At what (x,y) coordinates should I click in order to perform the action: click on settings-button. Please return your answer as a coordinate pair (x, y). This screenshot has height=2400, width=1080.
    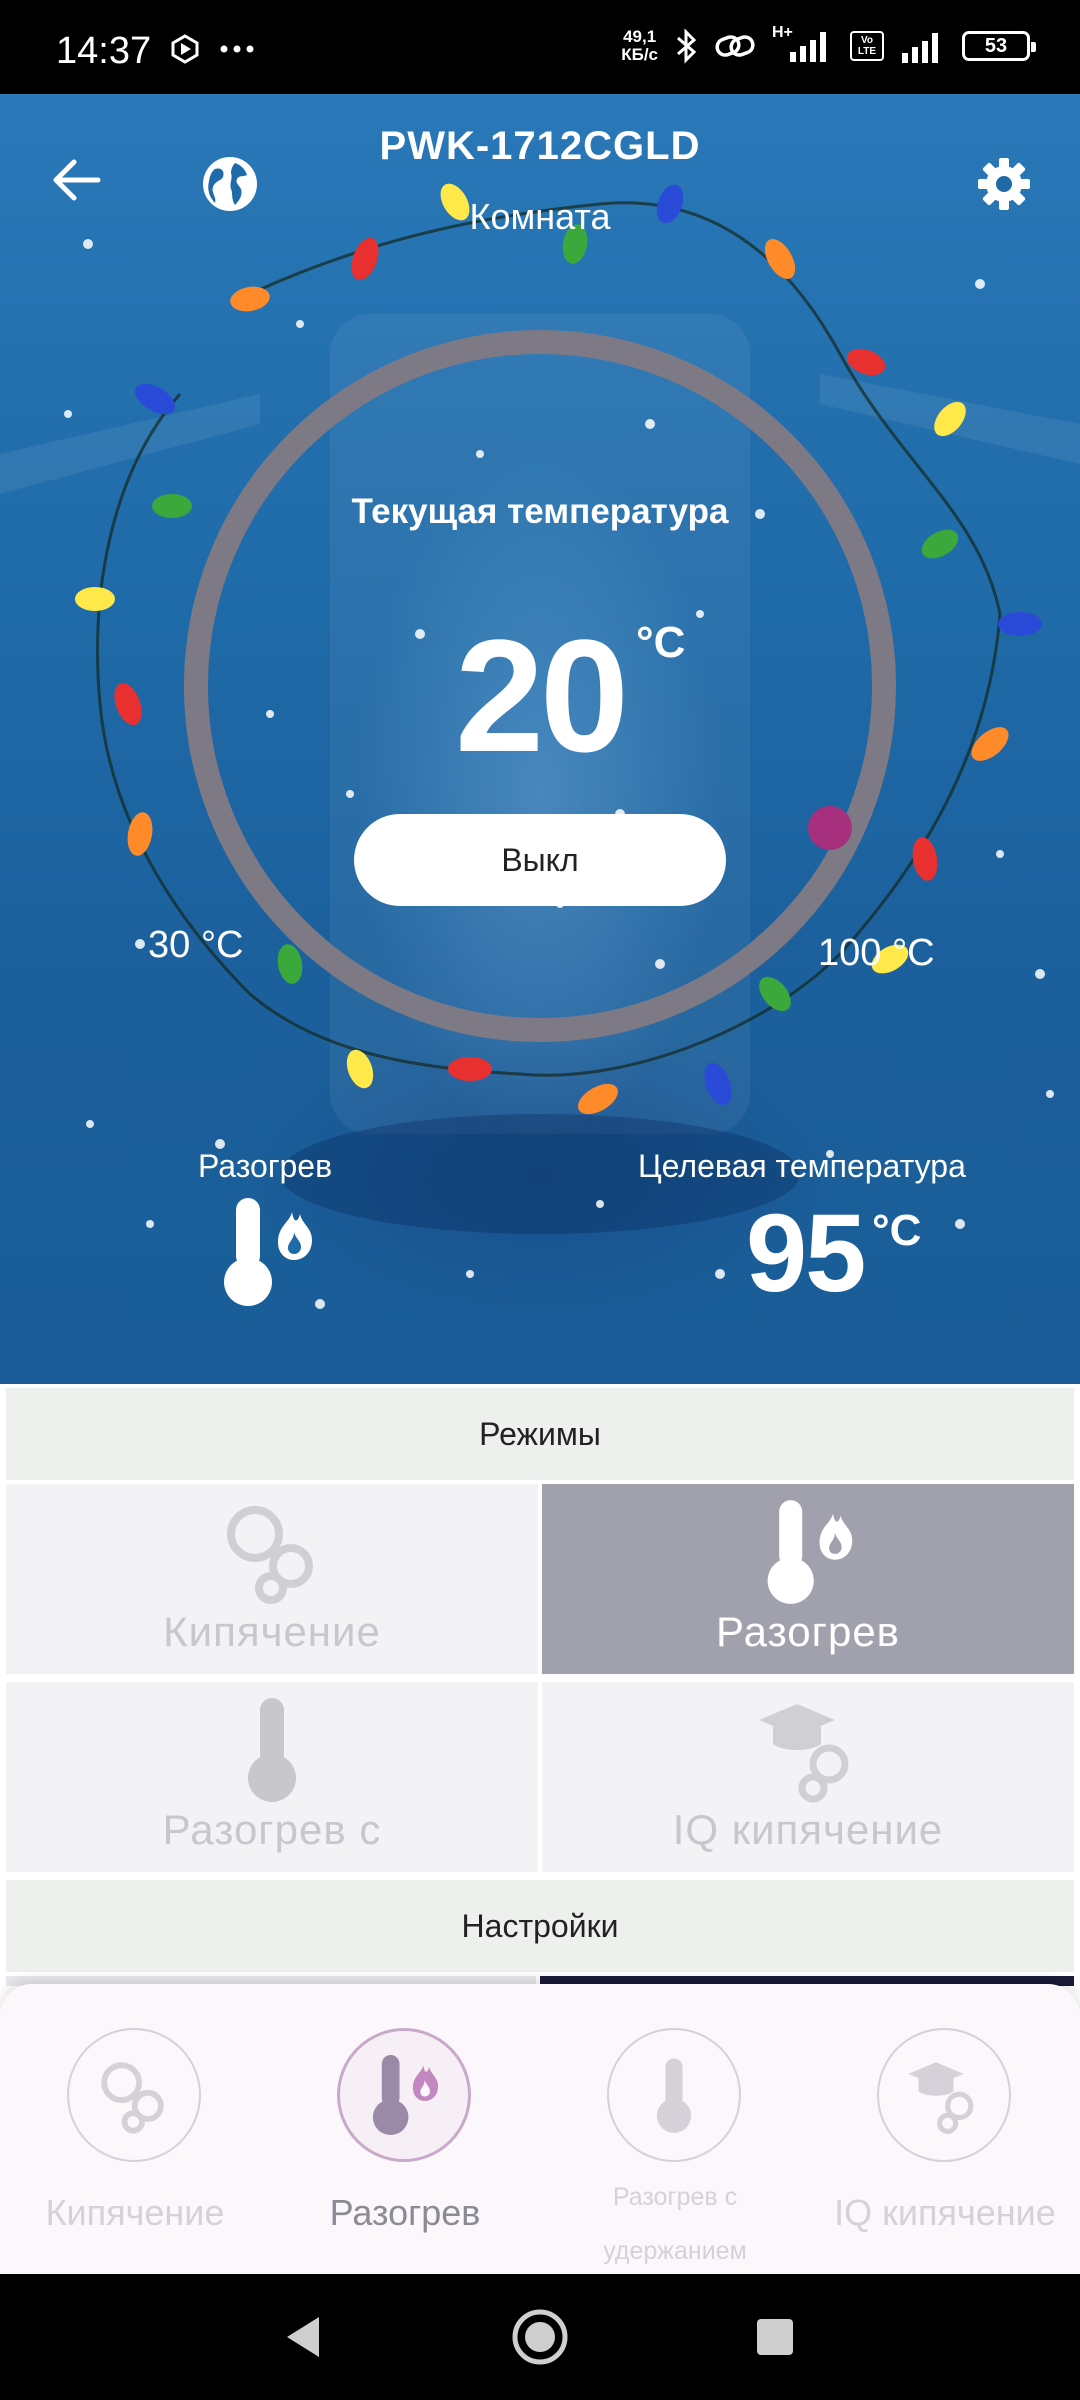
    Looking at the image, I should click on (1004, 184).